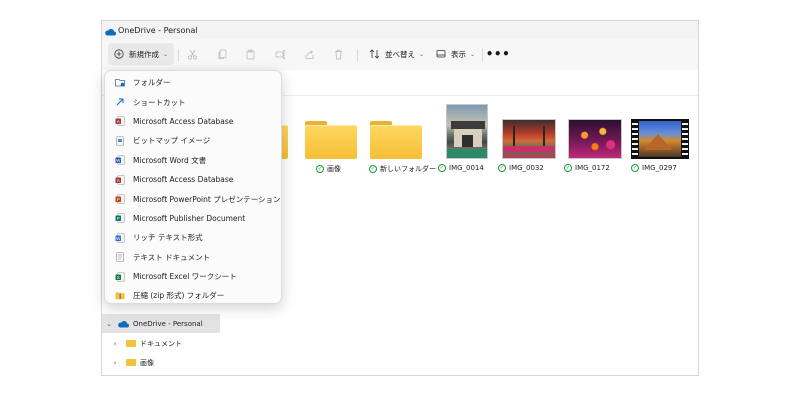 The image size is (800, 400). I want to click on menu-item-label: 圧縮 (zip 形式) フォルダー, so click(179, 296).